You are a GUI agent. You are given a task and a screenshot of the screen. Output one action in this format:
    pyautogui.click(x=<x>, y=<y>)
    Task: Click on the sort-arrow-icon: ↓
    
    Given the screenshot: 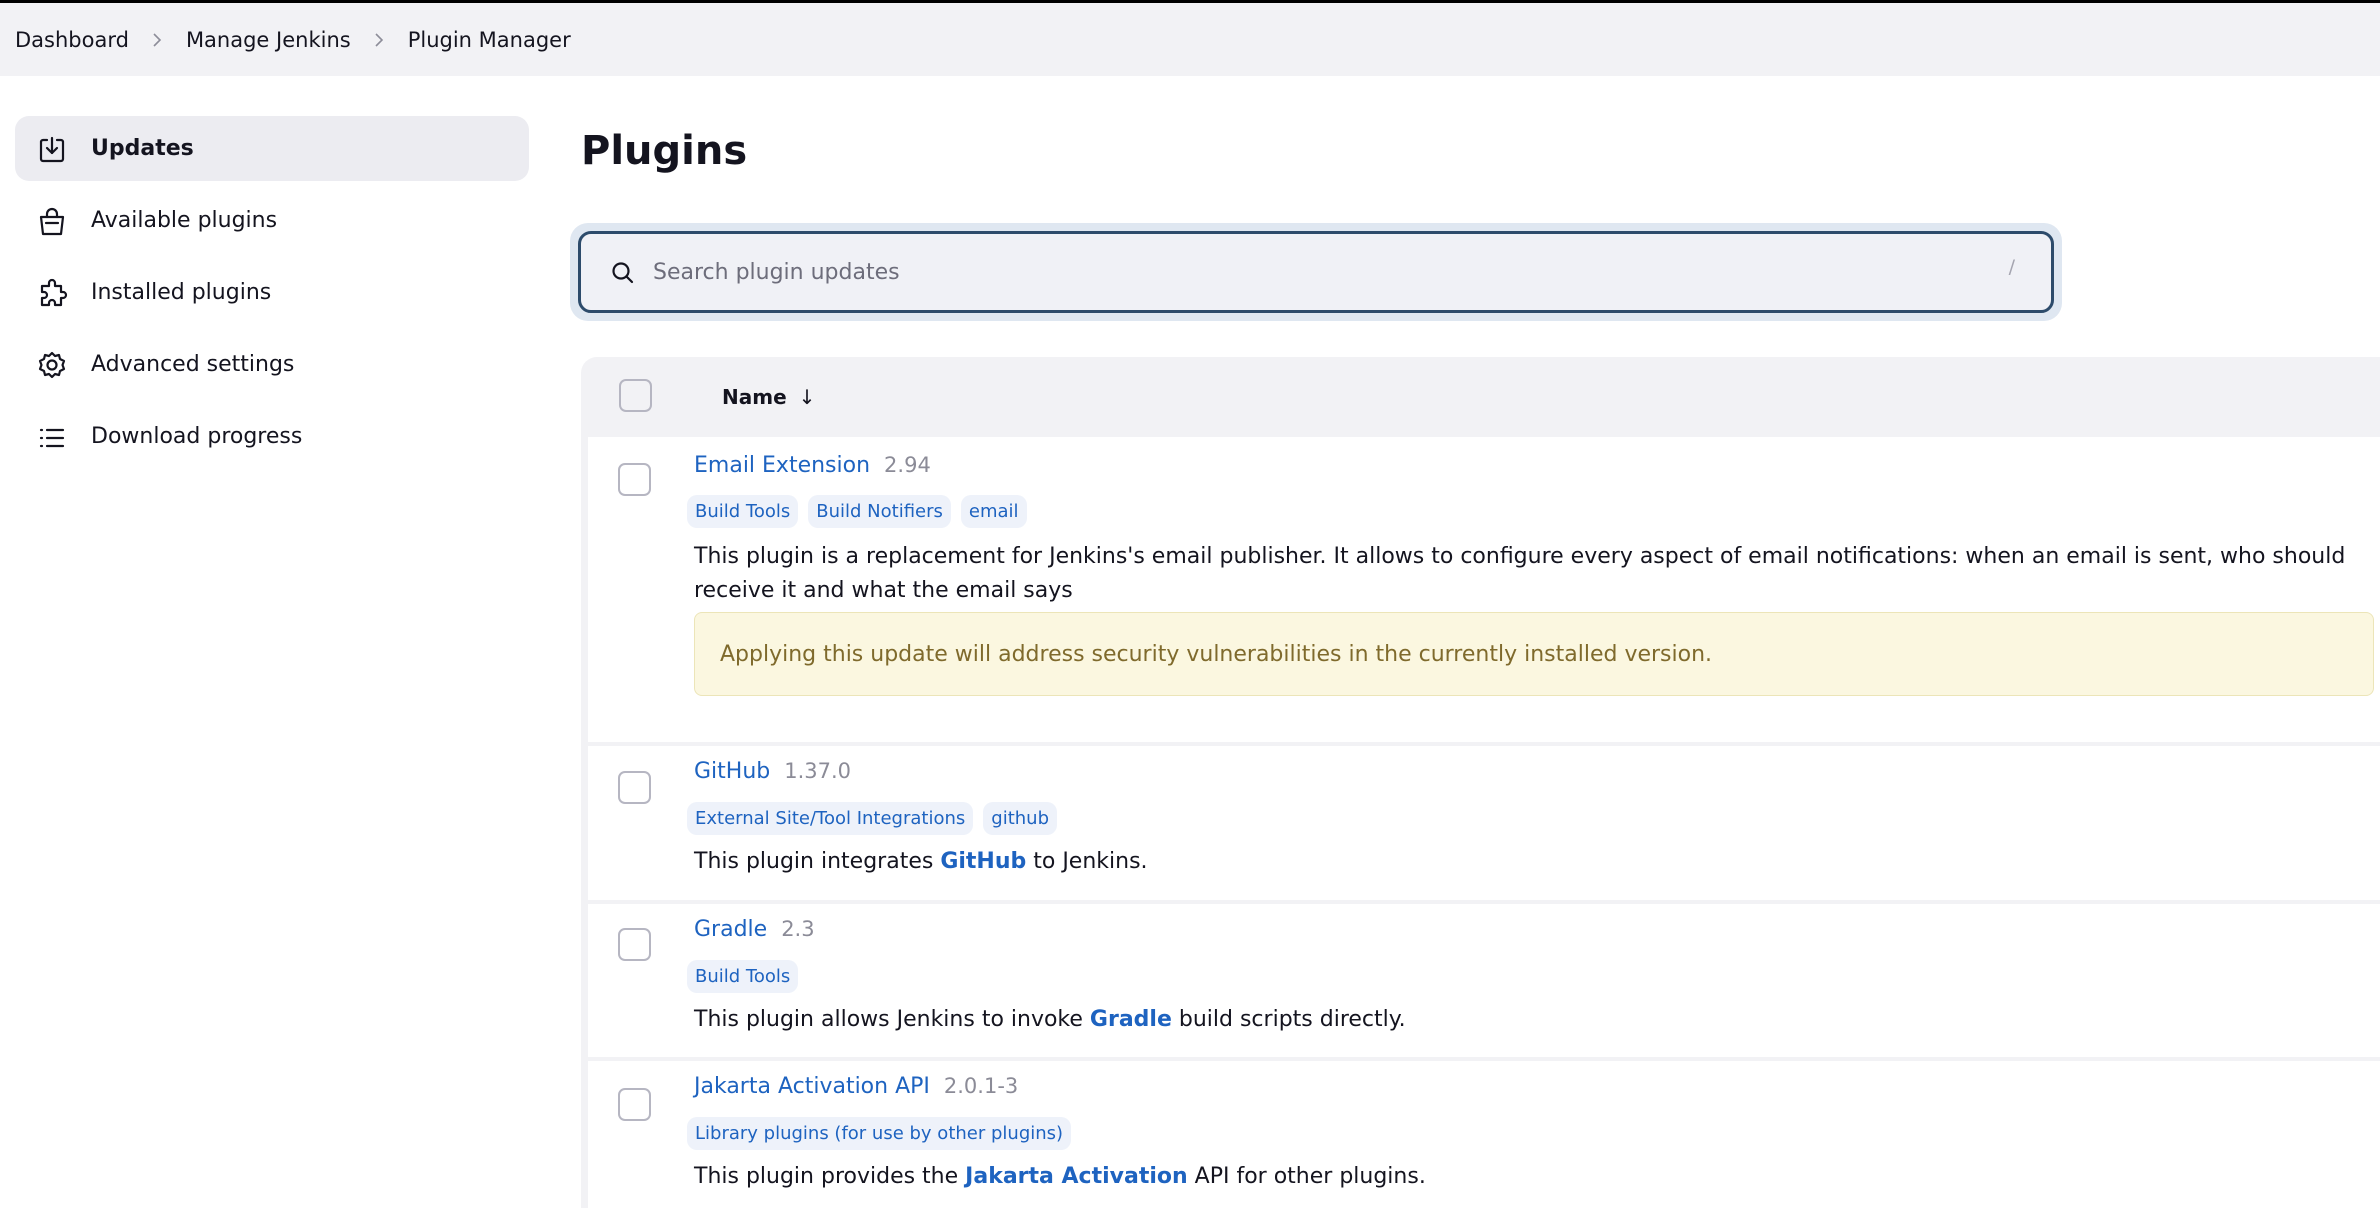 What is the action you would take?
    pyautogui.click(x=807, y=397)
    